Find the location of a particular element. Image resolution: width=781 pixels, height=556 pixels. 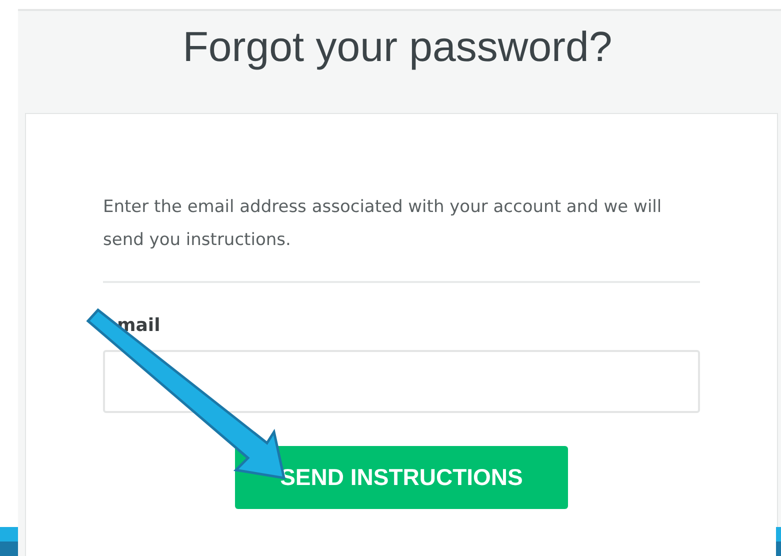

email-input is located at coordinates (401, 381).